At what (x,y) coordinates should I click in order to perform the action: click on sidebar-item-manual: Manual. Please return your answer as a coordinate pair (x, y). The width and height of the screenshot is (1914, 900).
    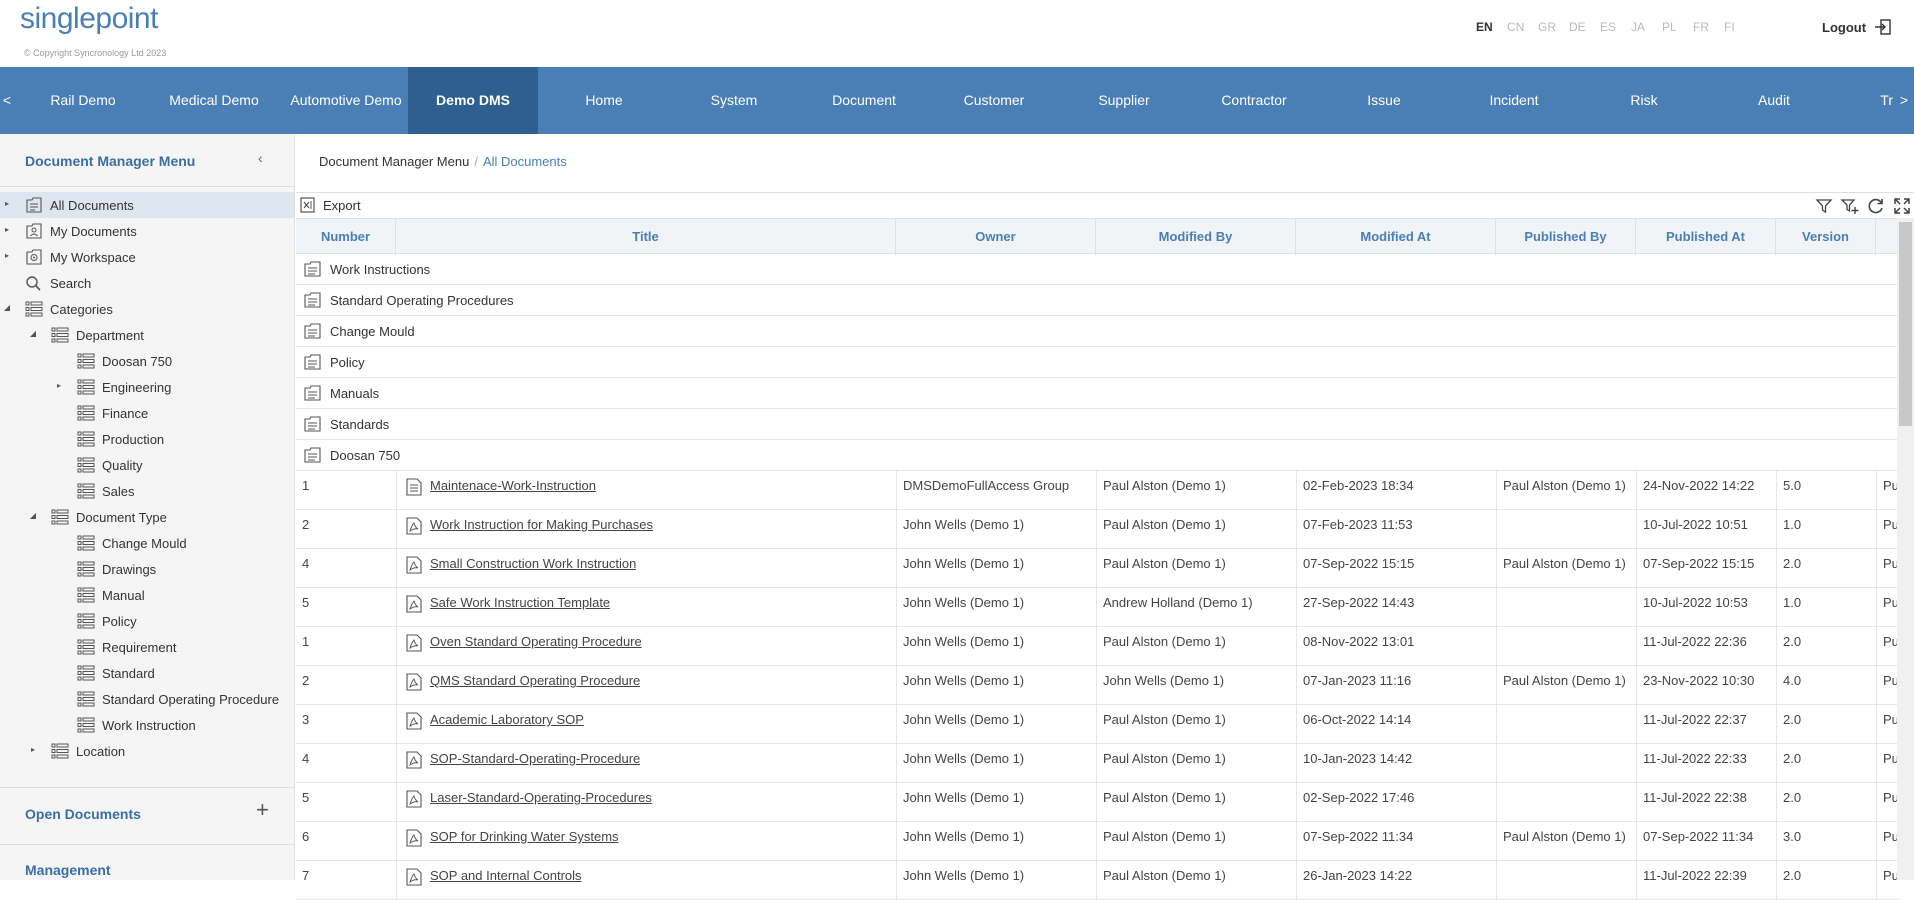
    Looking at the image, I should click on (147, 595).